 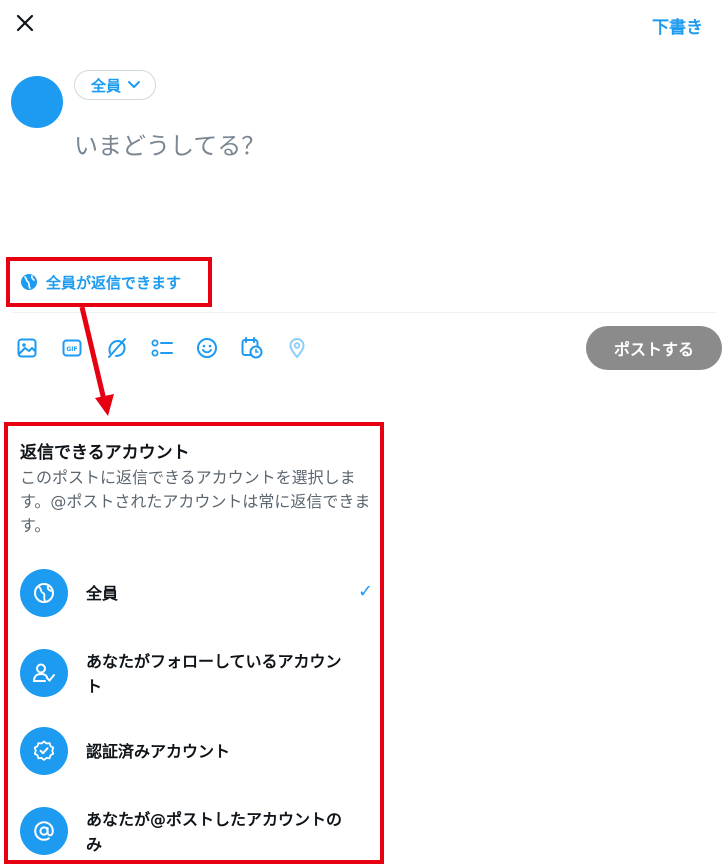 I want to click on schedule-button, so click(x=252, y=348).